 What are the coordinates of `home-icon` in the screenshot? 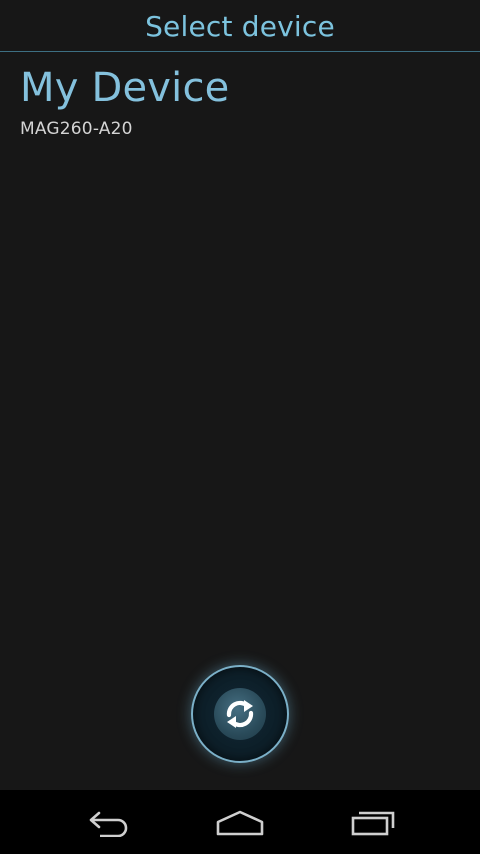 It's located at (240, 823).